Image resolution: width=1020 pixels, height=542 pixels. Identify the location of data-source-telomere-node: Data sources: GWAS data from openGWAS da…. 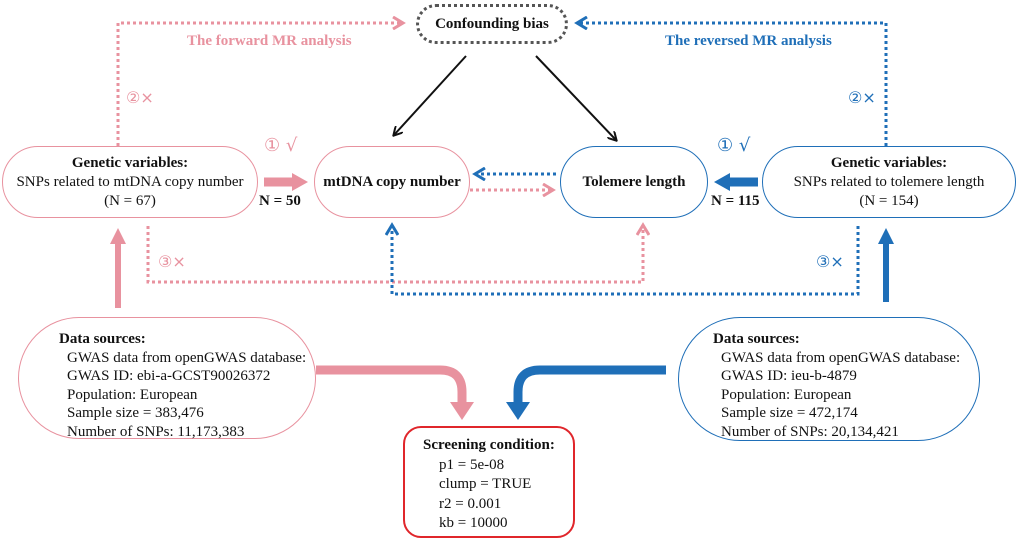
(829, 379).